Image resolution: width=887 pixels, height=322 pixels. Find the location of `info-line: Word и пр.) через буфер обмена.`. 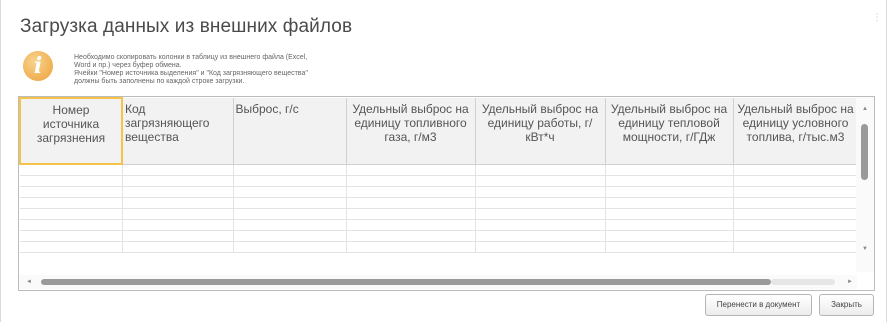

info-line: Word и пр.) через буфер обмена. is located at coordinates (128, 65).